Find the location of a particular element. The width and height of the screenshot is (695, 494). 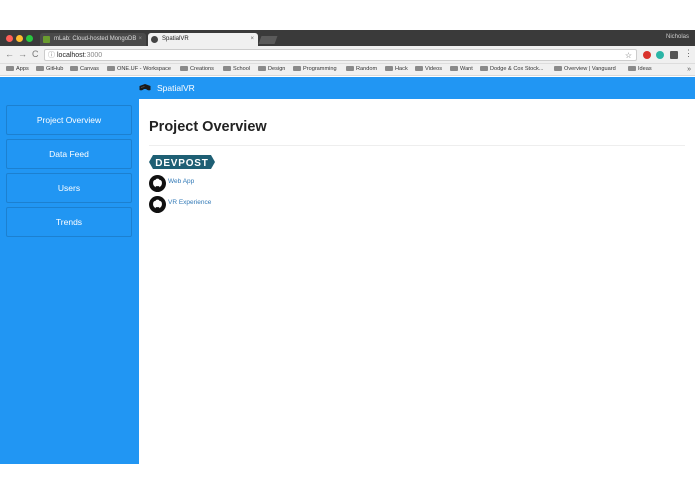

one-uf-icon is located at coordinates (111, 68).